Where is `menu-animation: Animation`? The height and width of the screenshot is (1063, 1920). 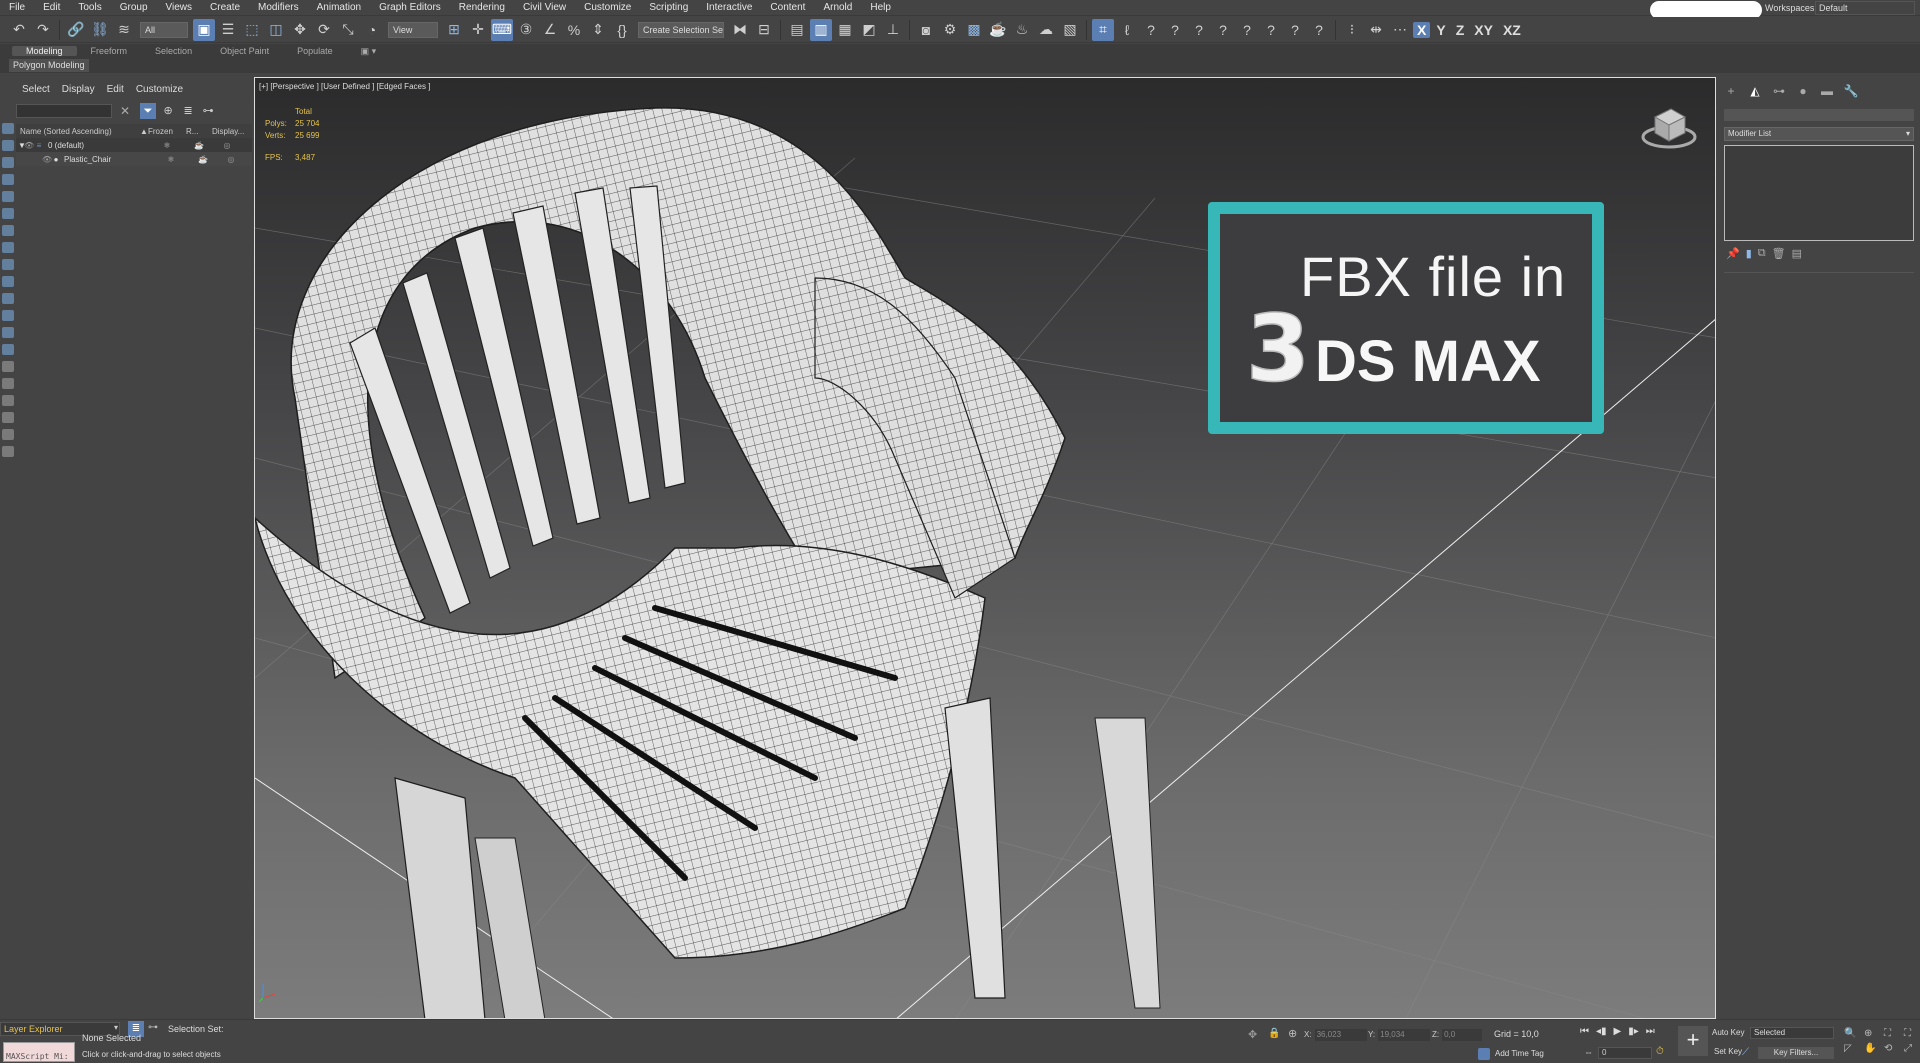 menu-animation: Animation is located at coordinates (339, 8).